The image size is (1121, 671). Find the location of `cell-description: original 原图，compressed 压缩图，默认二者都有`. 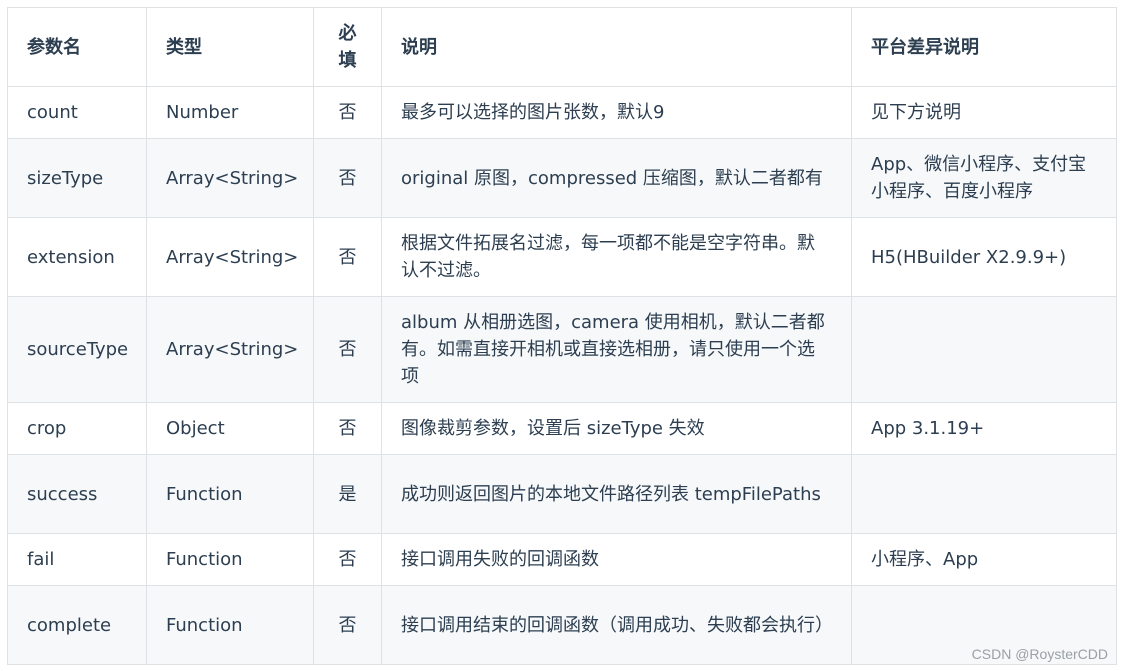

cell-description: original 原图，compressed 压缩图，默认二者都有 is located at coordinates (616, 178).